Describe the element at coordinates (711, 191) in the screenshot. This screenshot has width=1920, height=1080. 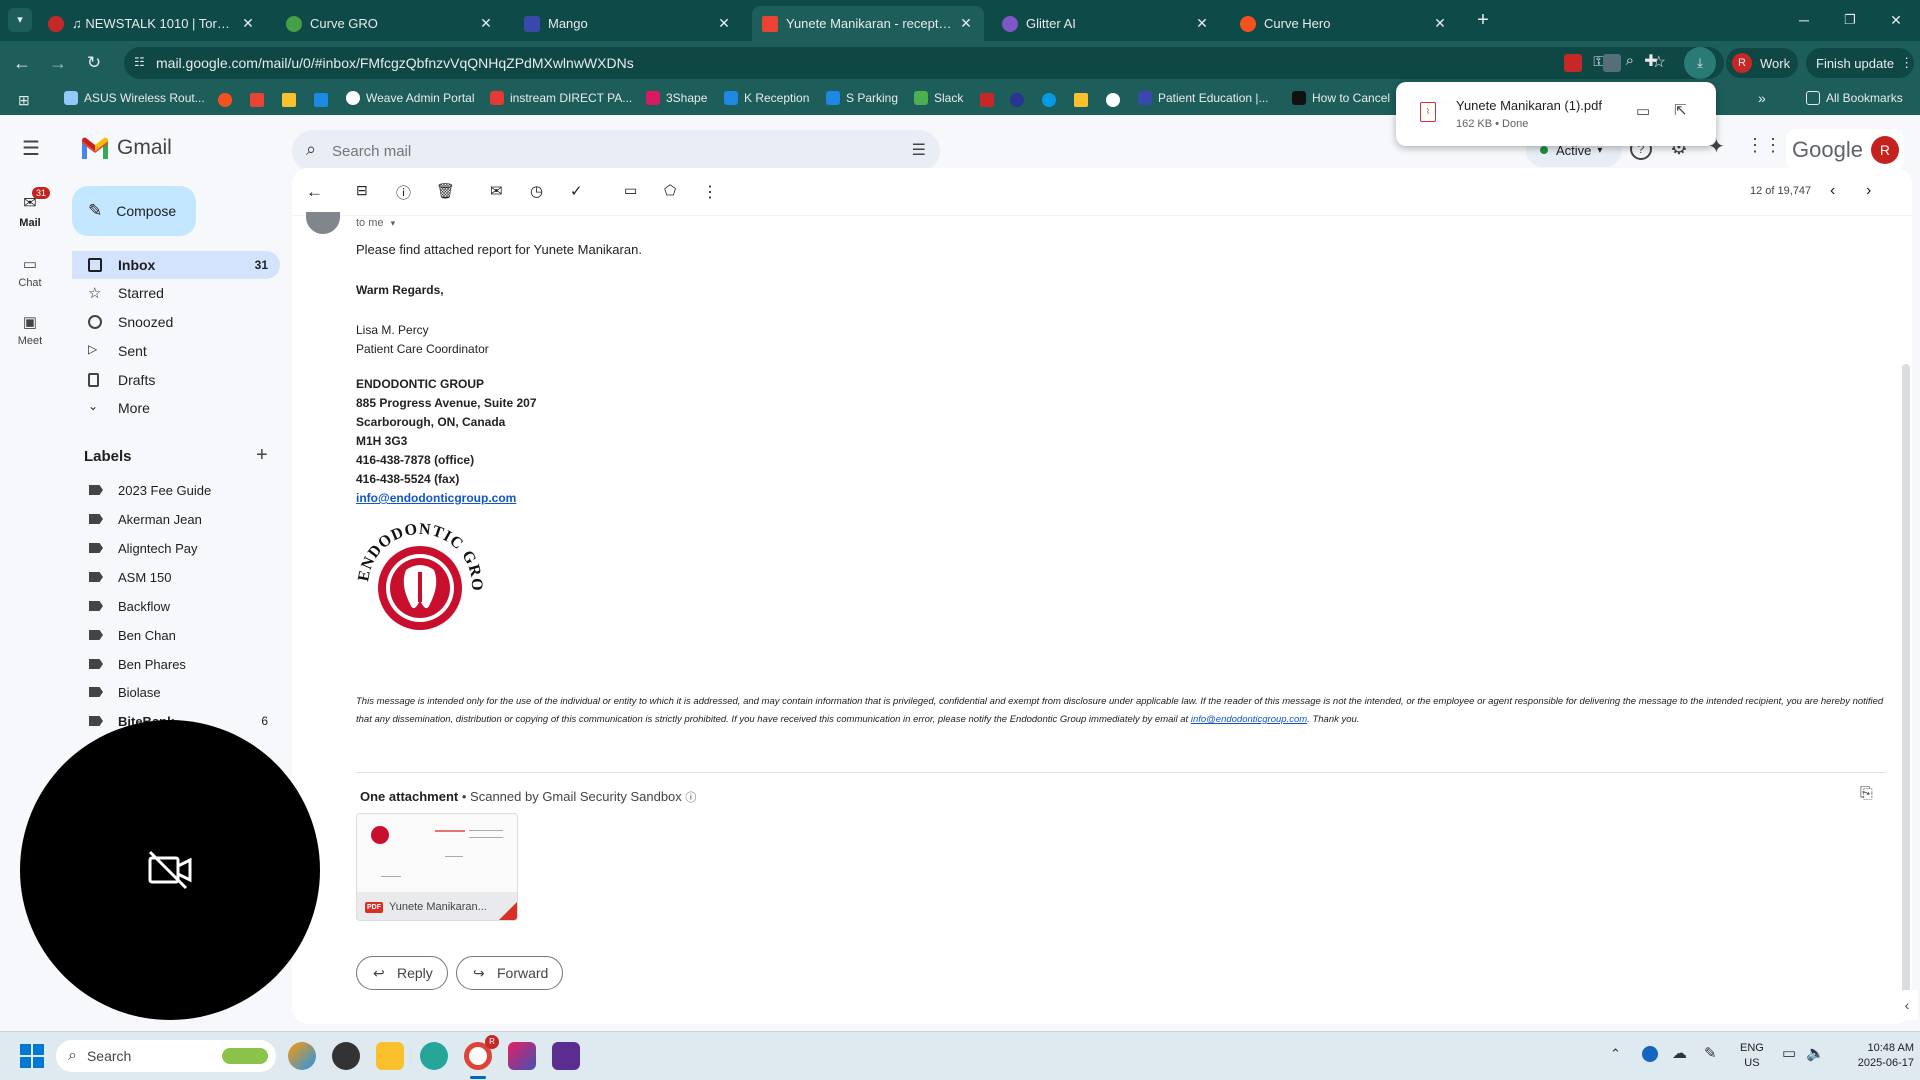
I see `more-vert-icon: ⋮` at that location.